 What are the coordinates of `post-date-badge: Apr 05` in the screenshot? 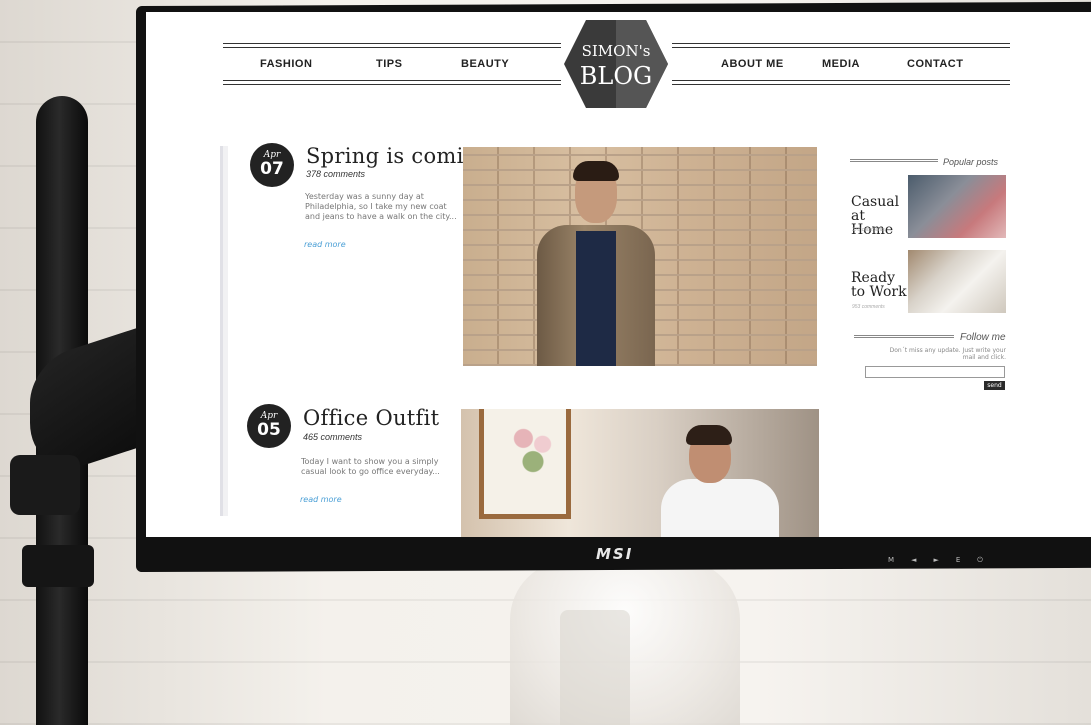 It's located at (269, 426).